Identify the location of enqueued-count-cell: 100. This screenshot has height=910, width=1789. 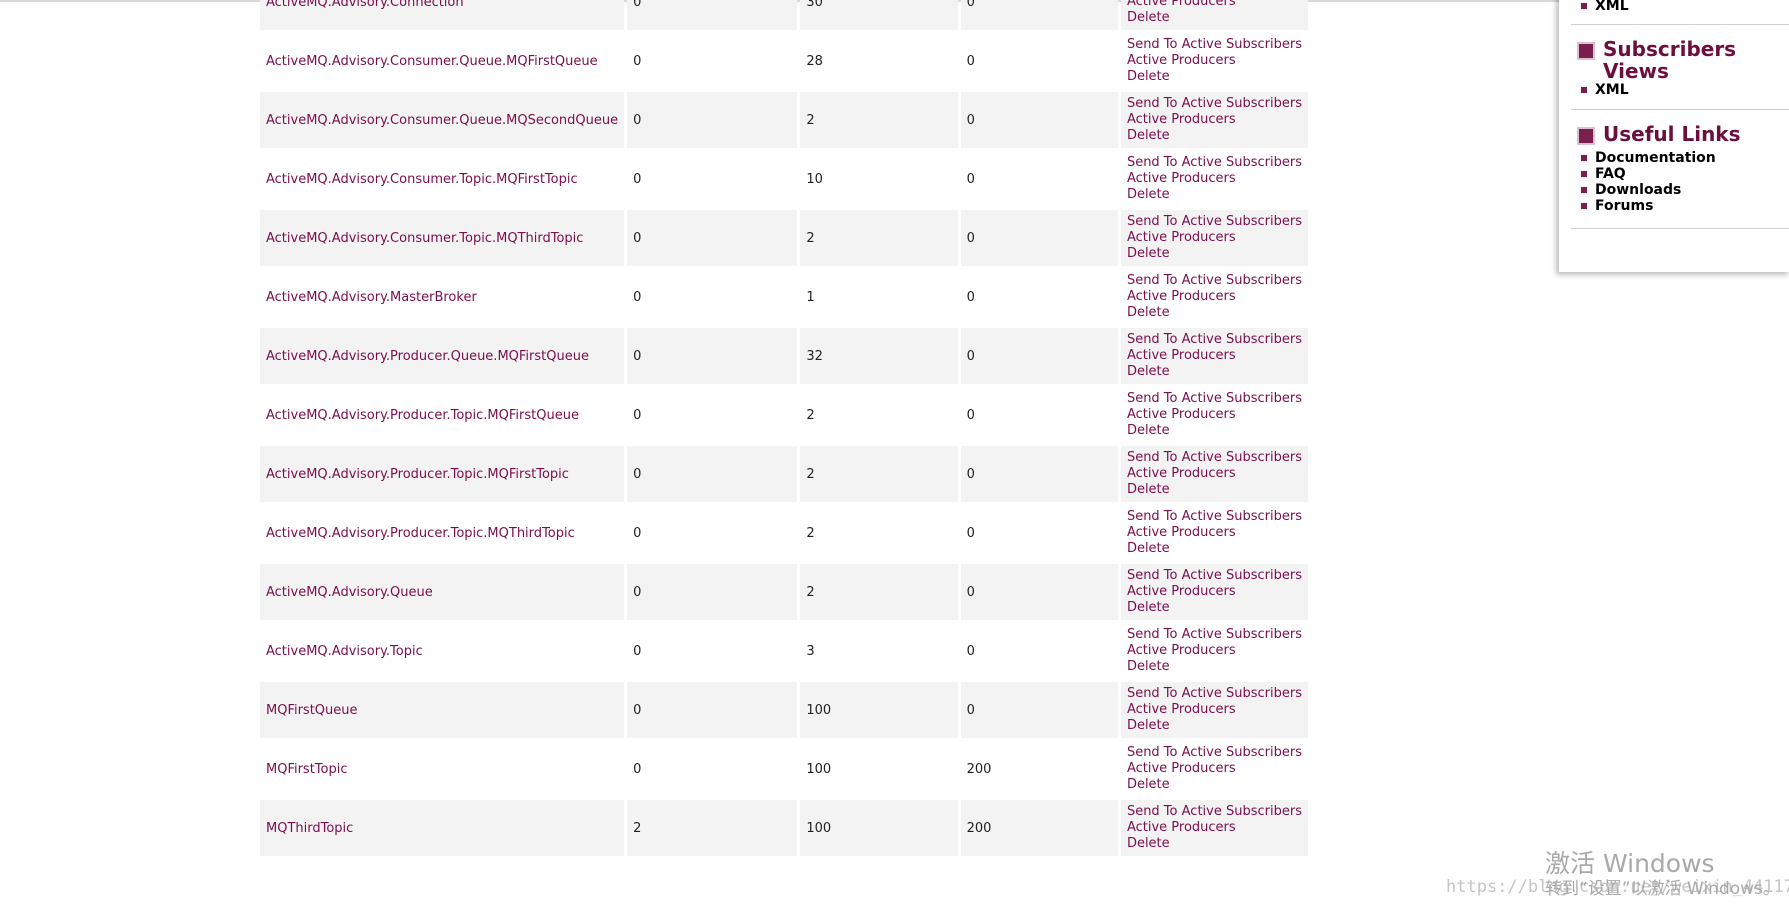
(879, 828).